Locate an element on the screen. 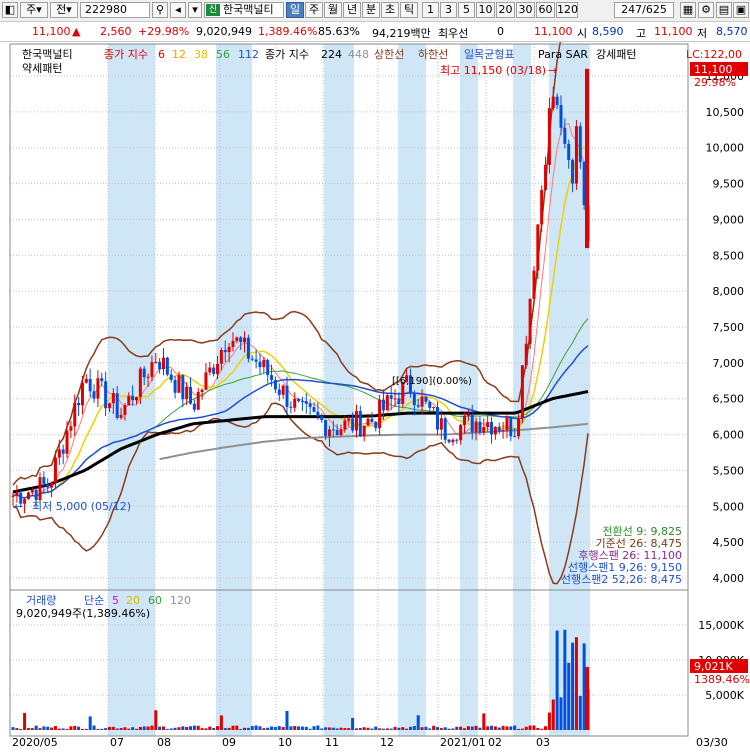 This screenshot has width=750, height=753. tab-period-3: 년 is located at coordinates (352, 10).